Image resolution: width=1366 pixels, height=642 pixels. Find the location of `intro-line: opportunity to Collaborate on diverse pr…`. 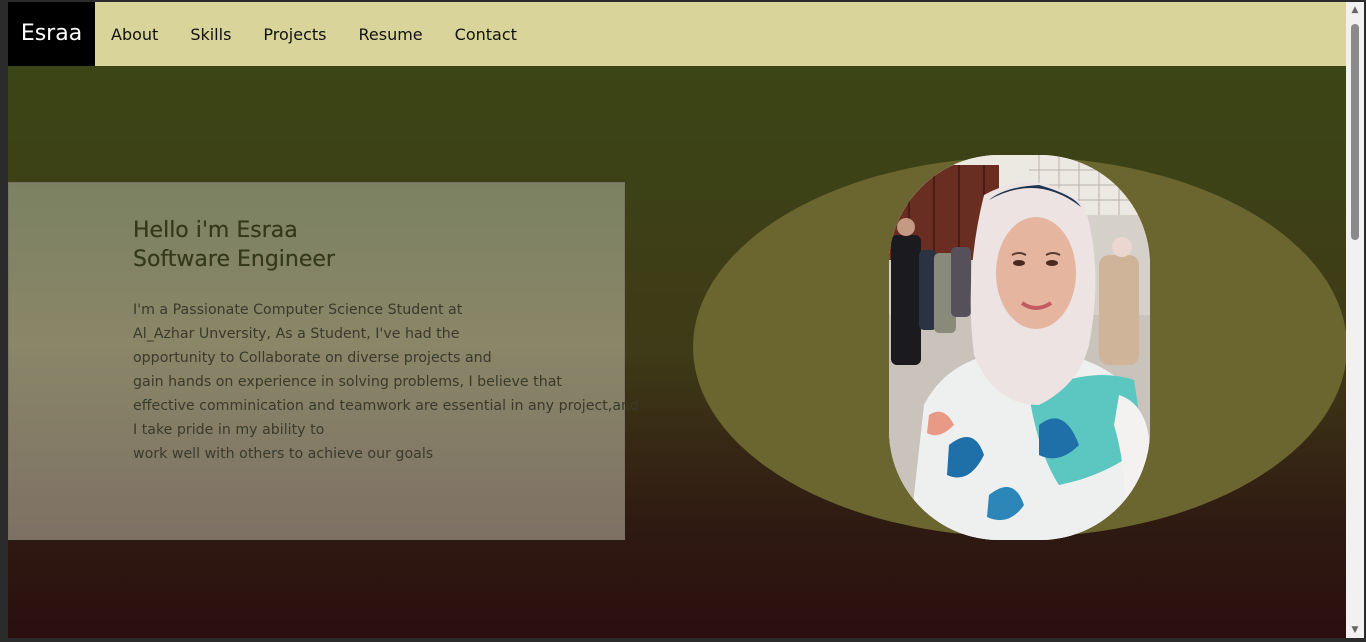

intro-line: opportunity to Collaborate on diverse pr… is located at coordinates (312, 358).